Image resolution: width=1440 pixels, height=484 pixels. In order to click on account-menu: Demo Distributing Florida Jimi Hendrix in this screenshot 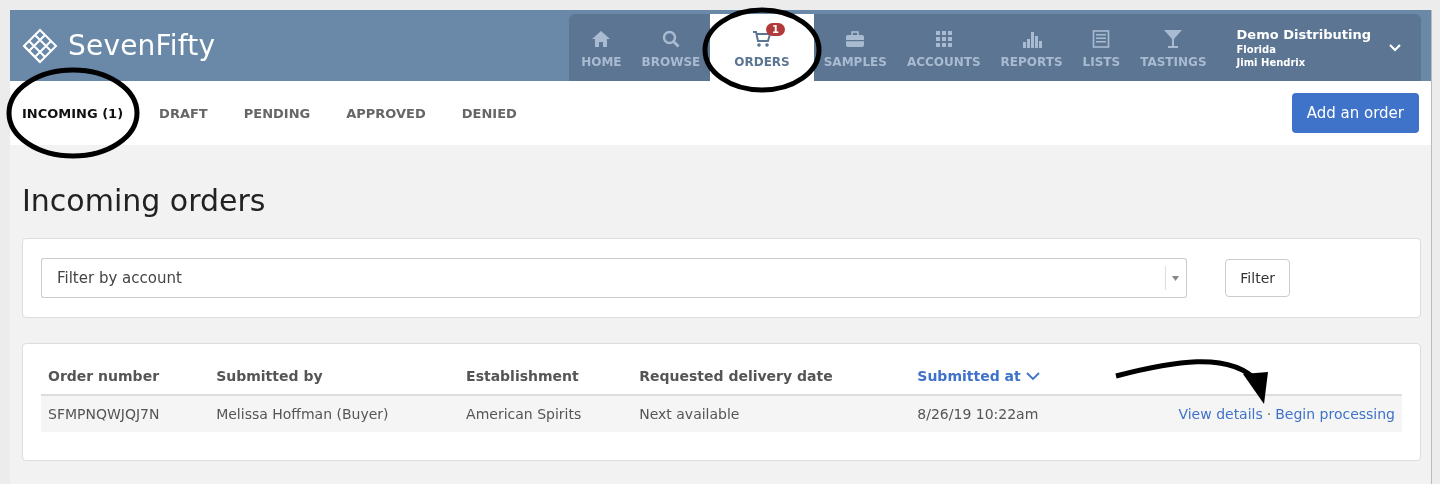, I will do `click(1318, 47)`.